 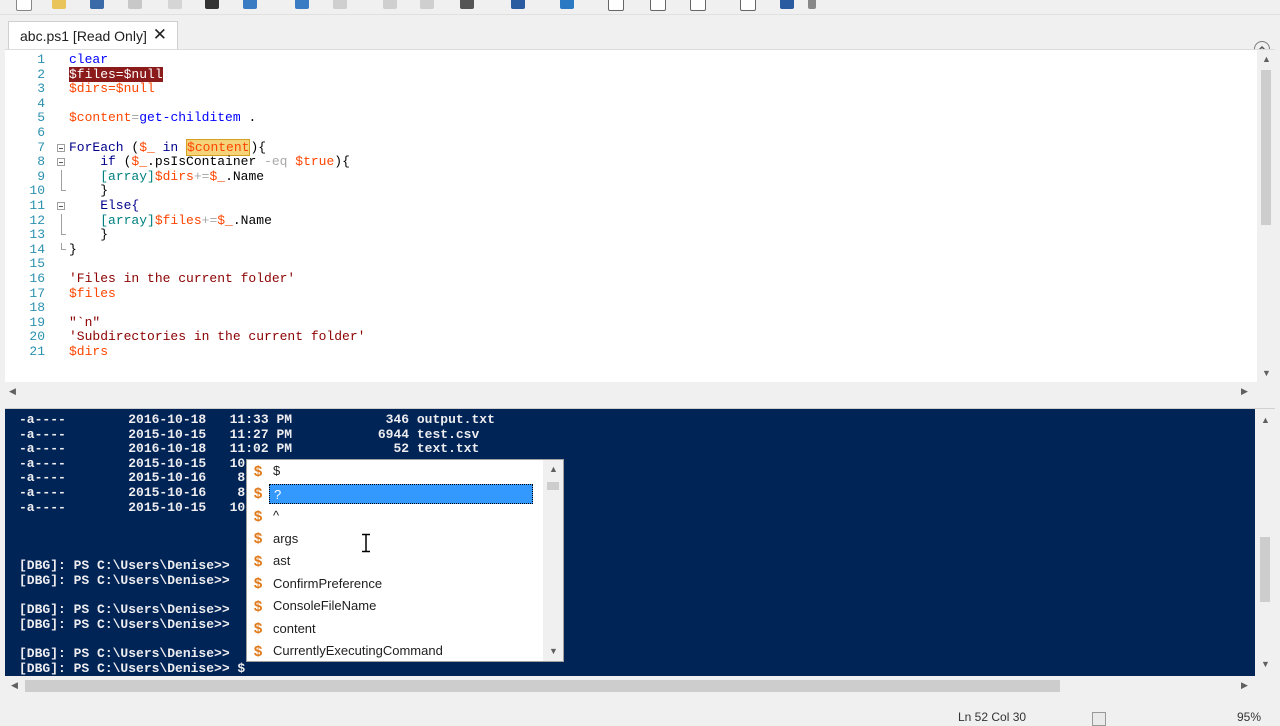 What do you see at coordinates (395, 584) in the screenshot?
I see `completion-item: $ ConfirmPreference` at bounding box center [395, 584].